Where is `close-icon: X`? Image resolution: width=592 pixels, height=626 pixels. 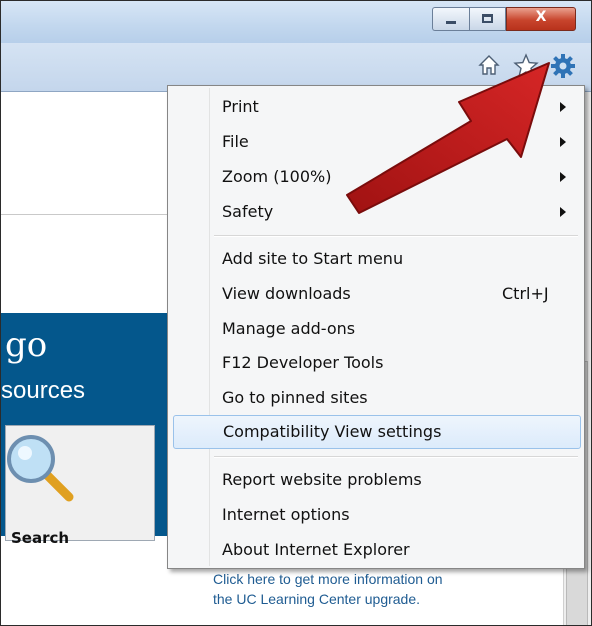
close-icon: X is located at coordinates (541, 17).